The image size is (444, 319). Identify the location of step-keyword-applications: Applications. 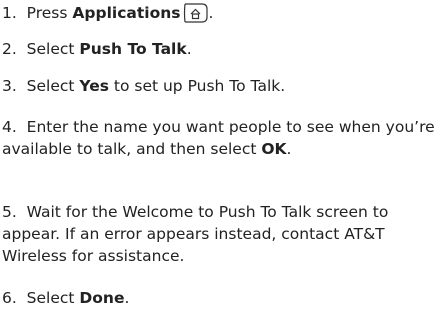
(126, 13).